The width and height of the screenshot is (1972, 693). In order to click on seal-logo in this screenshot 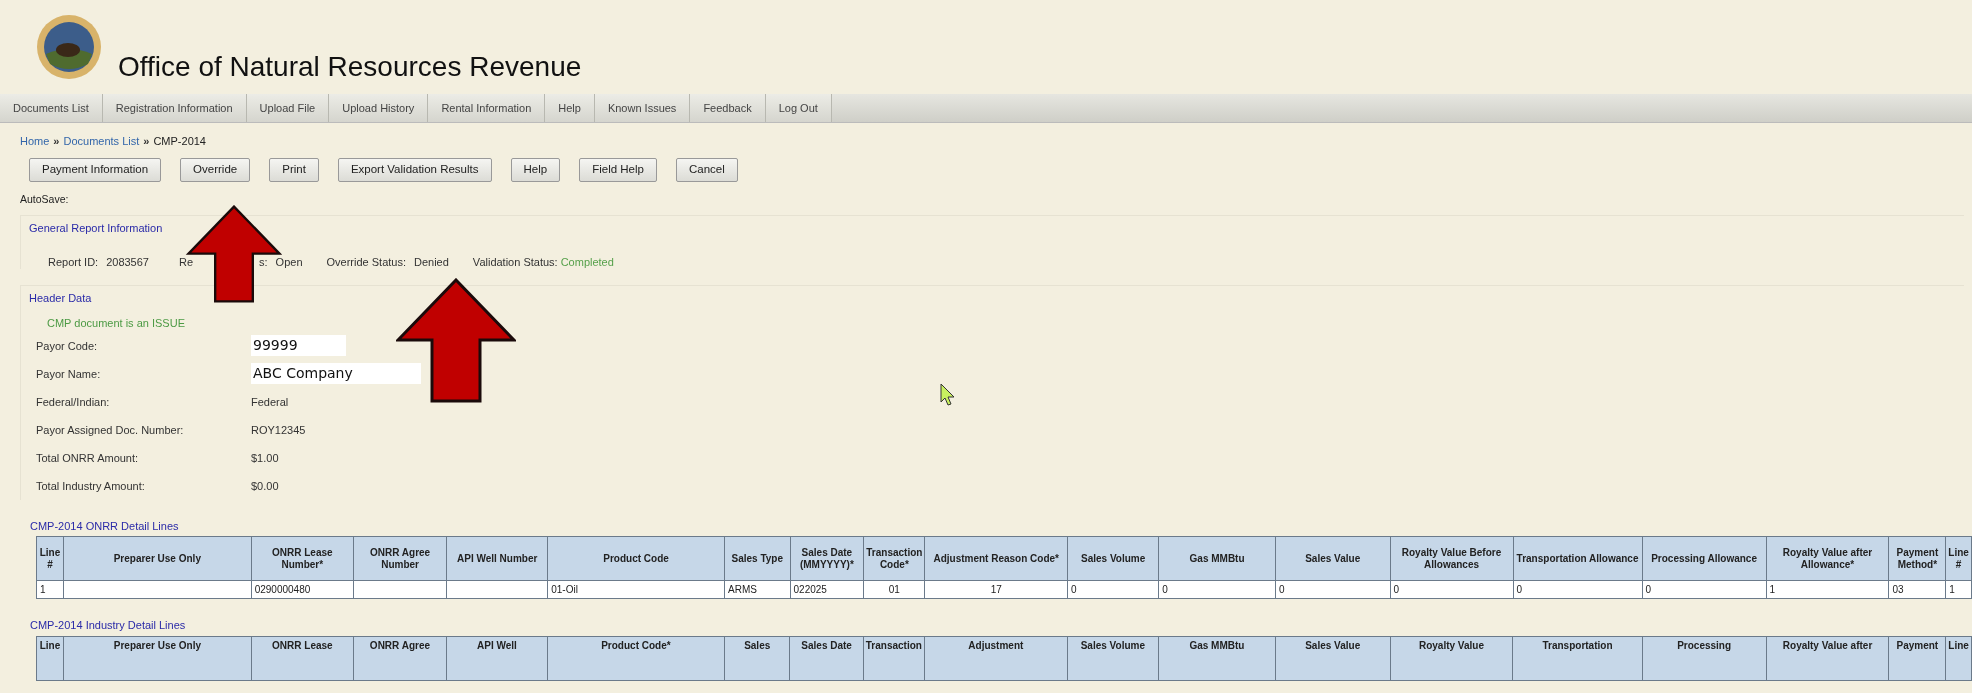, I will do `click(69, 47)`.